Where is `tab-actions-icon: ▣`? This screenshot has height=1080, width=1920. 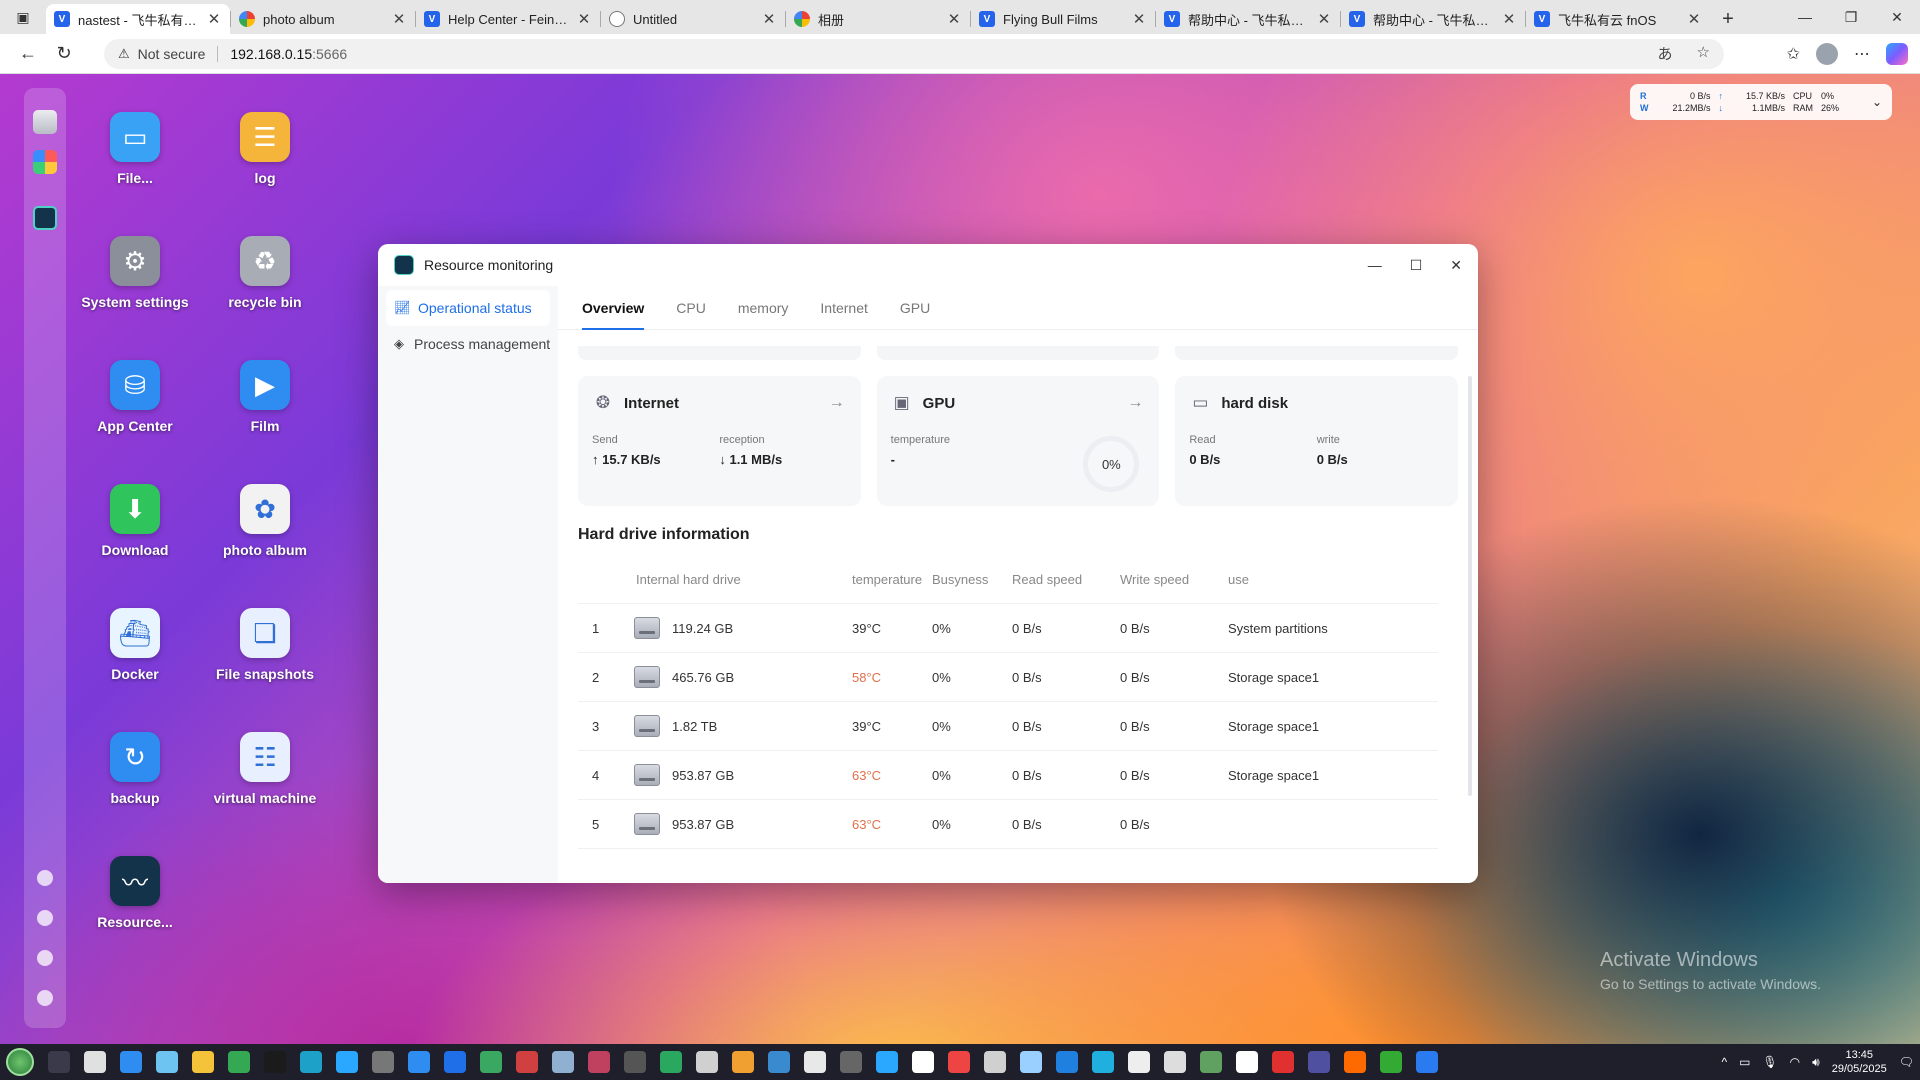 tab-actions-icon: ▣ is located at coordinates (23, 17).